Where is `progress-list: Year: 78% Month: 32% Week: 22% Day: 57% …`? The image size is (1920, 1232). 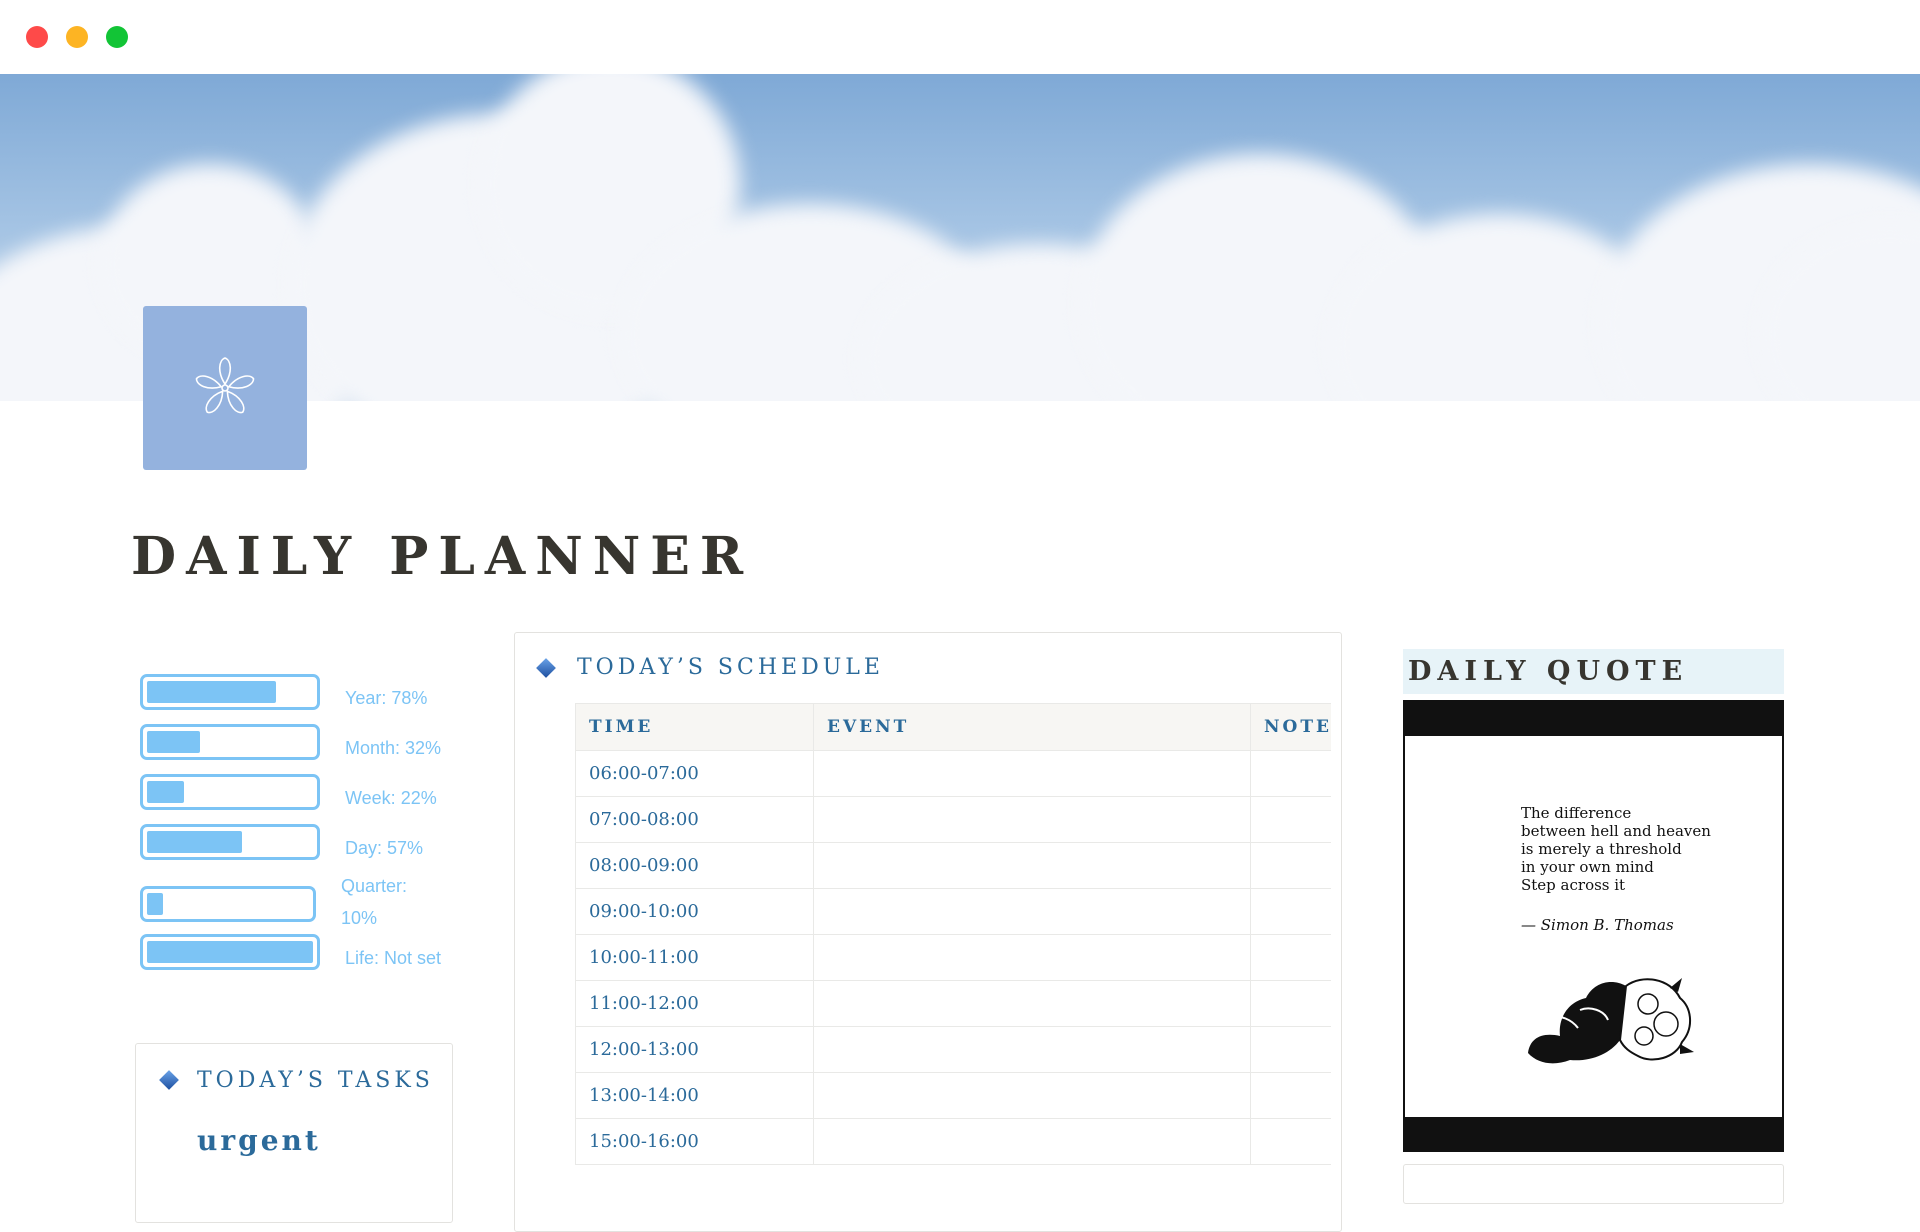 progress-list: Year: 78% Month: 32% Week: 22% Day: 57% … is located at coordinates (310, 827).